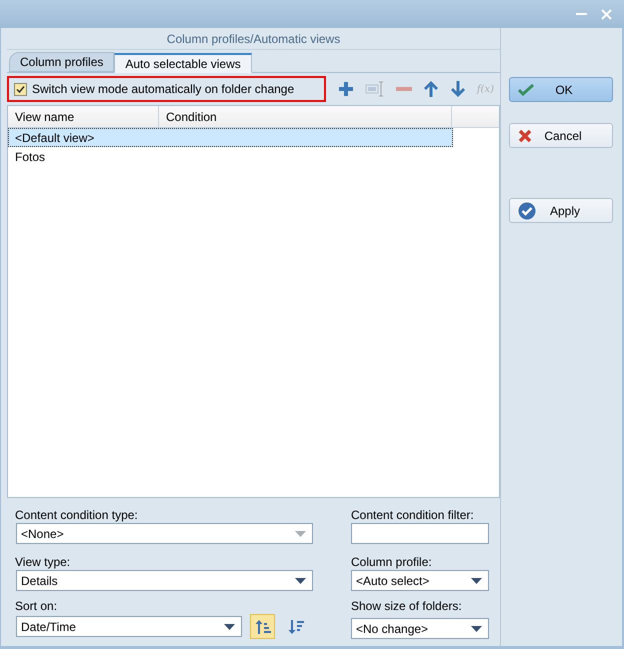 The width and height of the screenshot is (624, 649). What do you see at coordinates (129, 626) in the screenshot?
I see `dropdown: Date/Time` at bounding box center [129, 626].